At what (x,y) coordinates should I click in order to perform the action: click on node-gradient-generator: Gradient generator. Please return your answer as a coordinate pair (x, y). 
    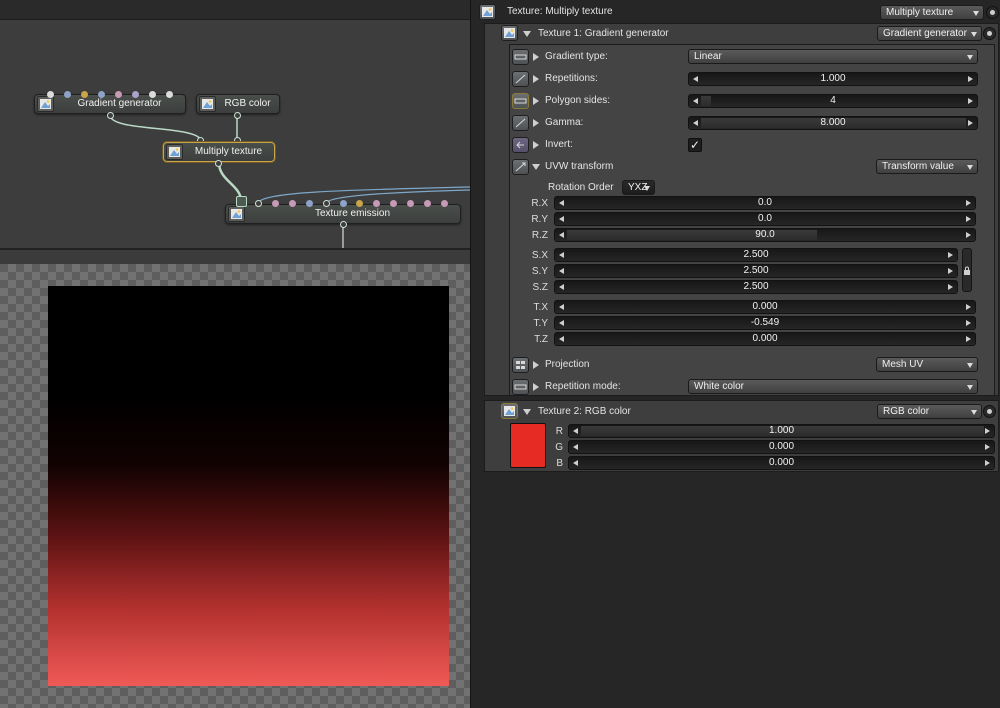
    Looking at the image, I should click on (110, 104).